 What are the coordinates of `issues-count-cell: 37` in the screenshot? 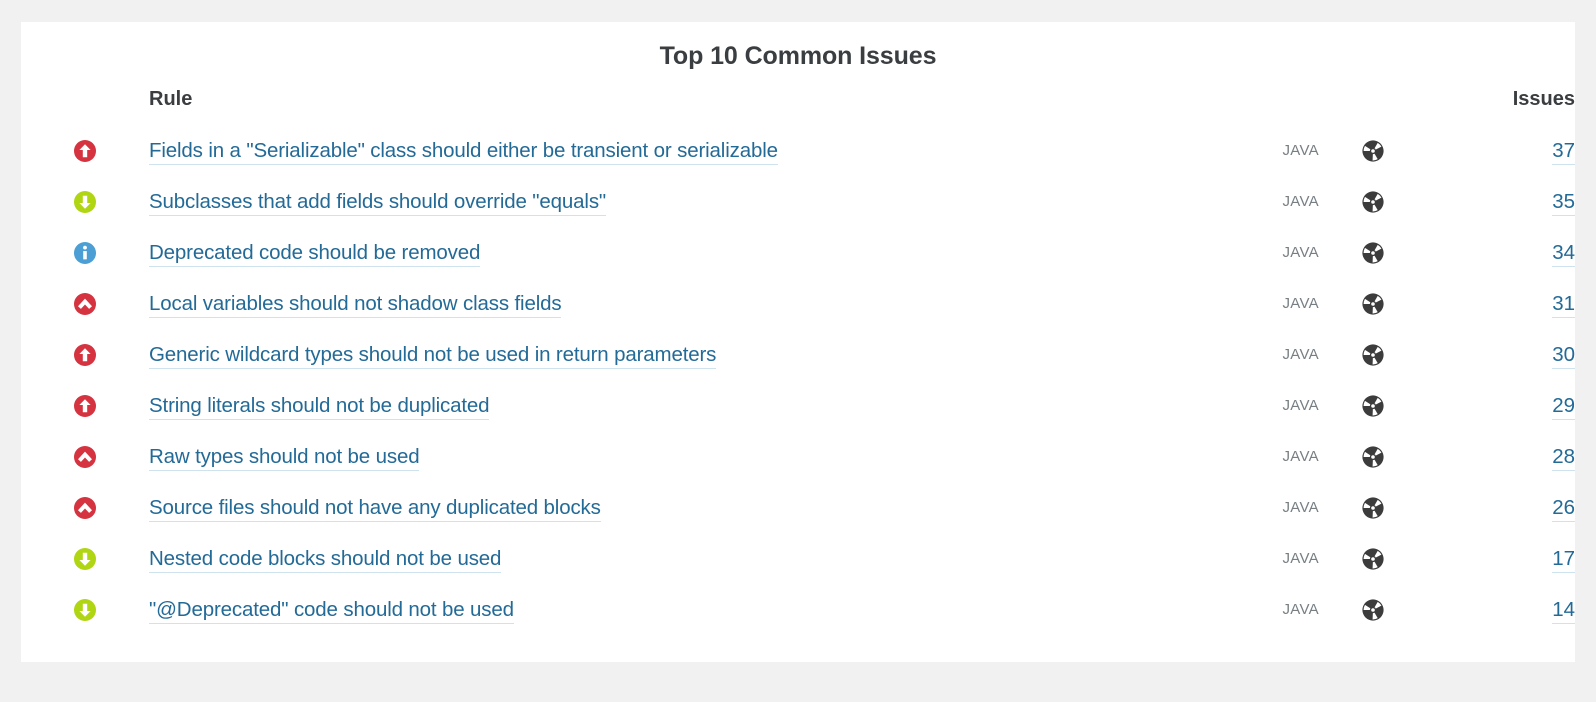 It's located at (1501, 150).